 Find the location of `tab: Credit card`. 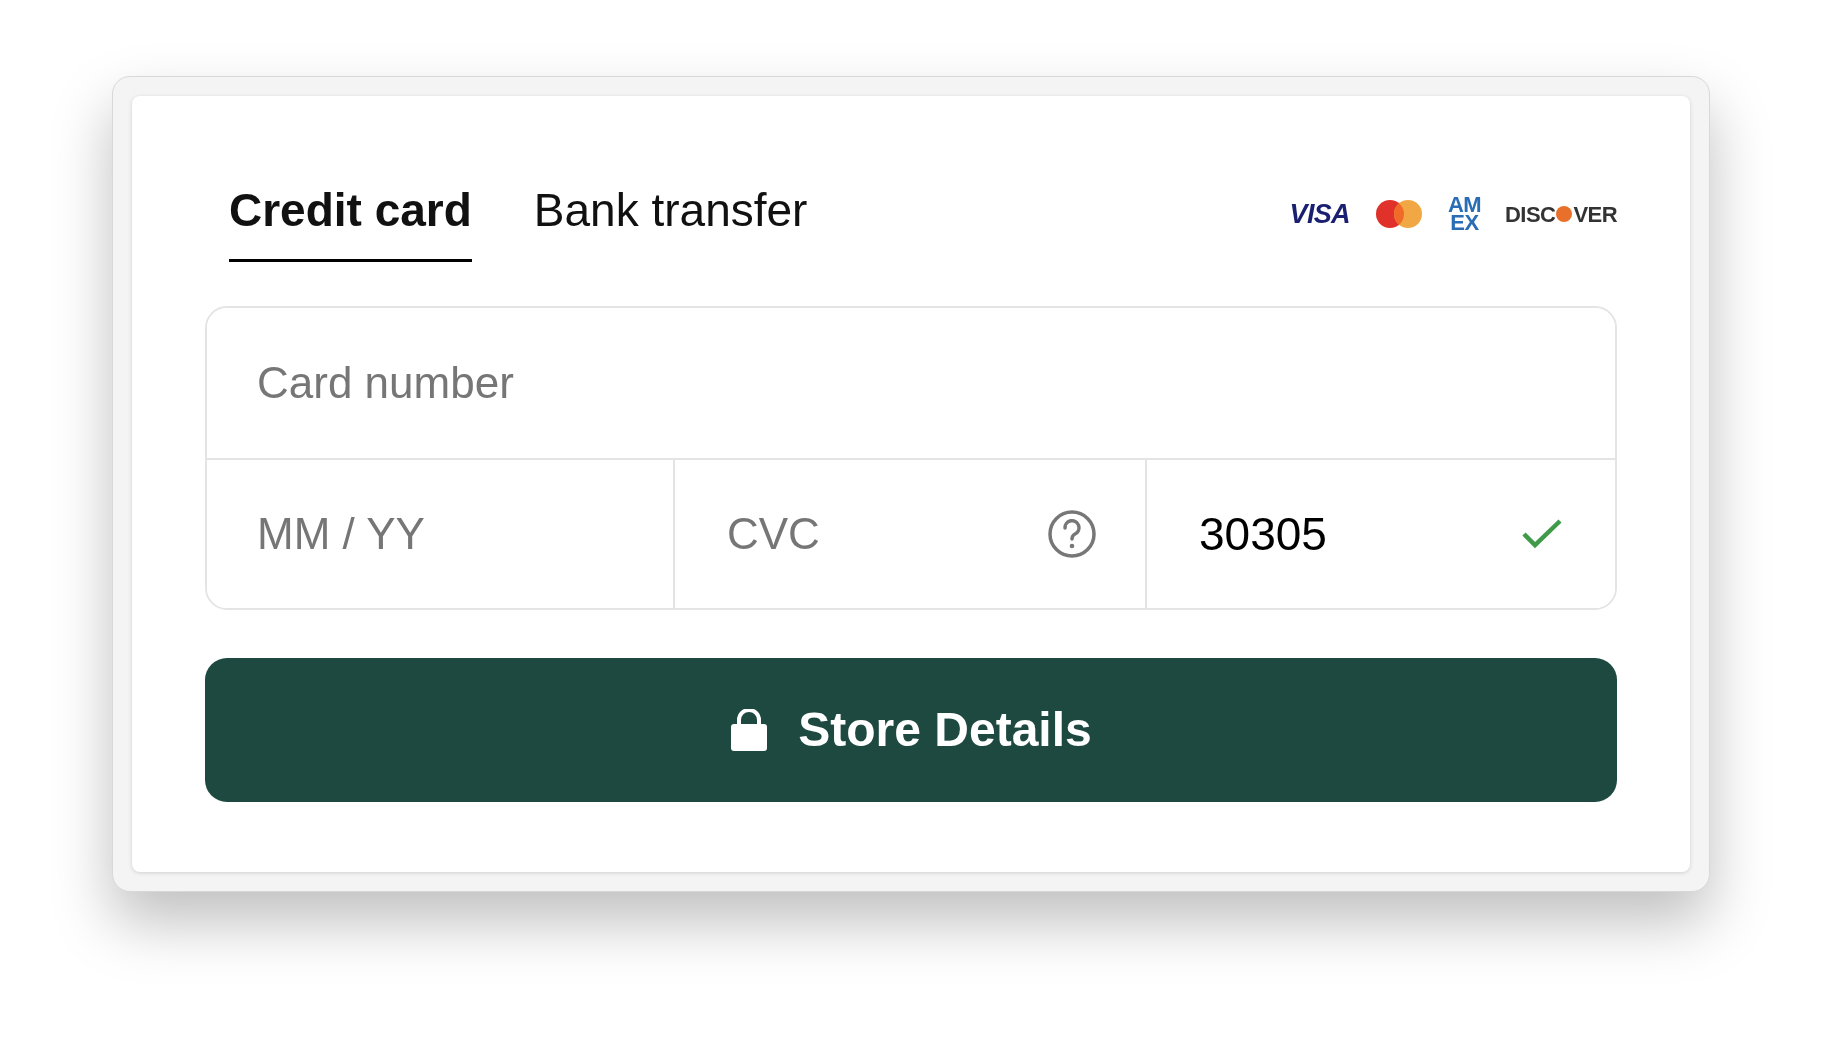

tab: Credit card is located at coordinates (350, 219).